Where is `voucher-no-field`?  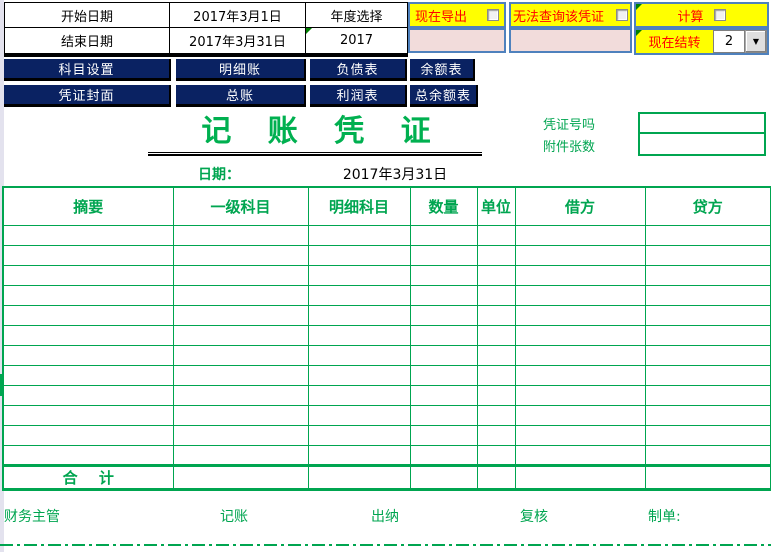
voucher-no-field is located at coordinates (702, 124).